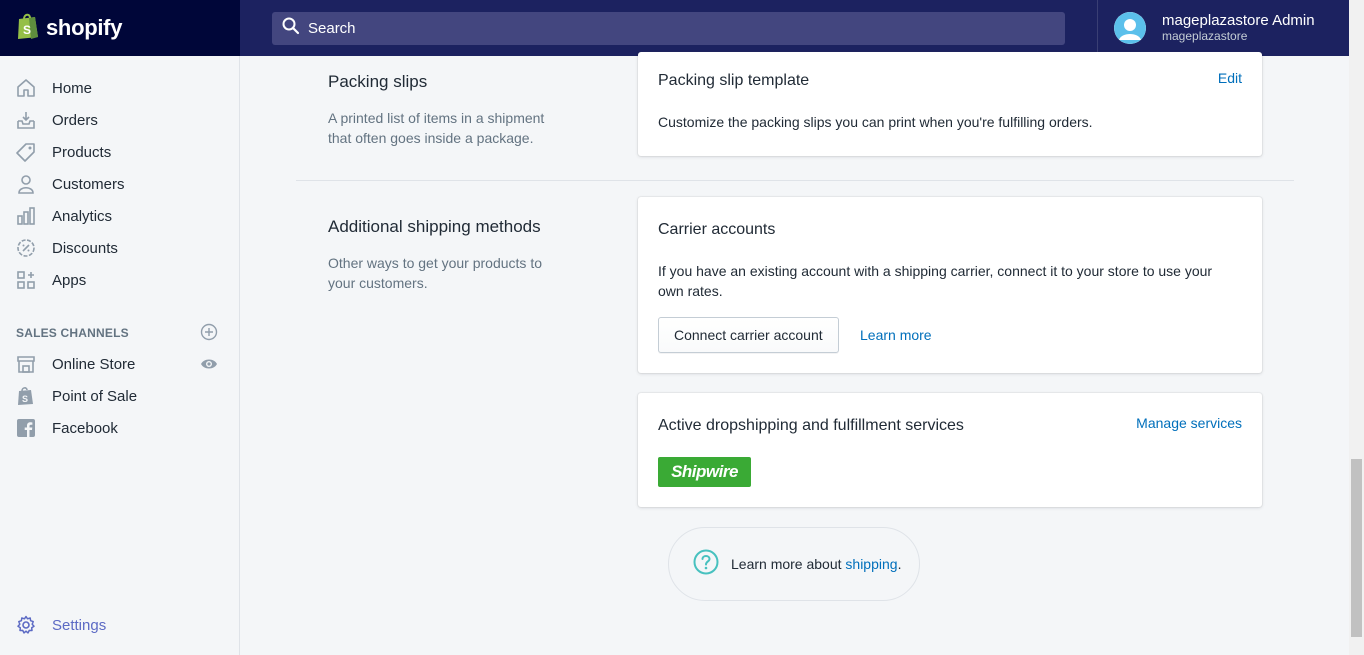 This screenshot has height=655, width=1364. What do you see at coordinates (26, 625) in the screenshot?
I see `gear-icon` at bounding box center [26, 625].